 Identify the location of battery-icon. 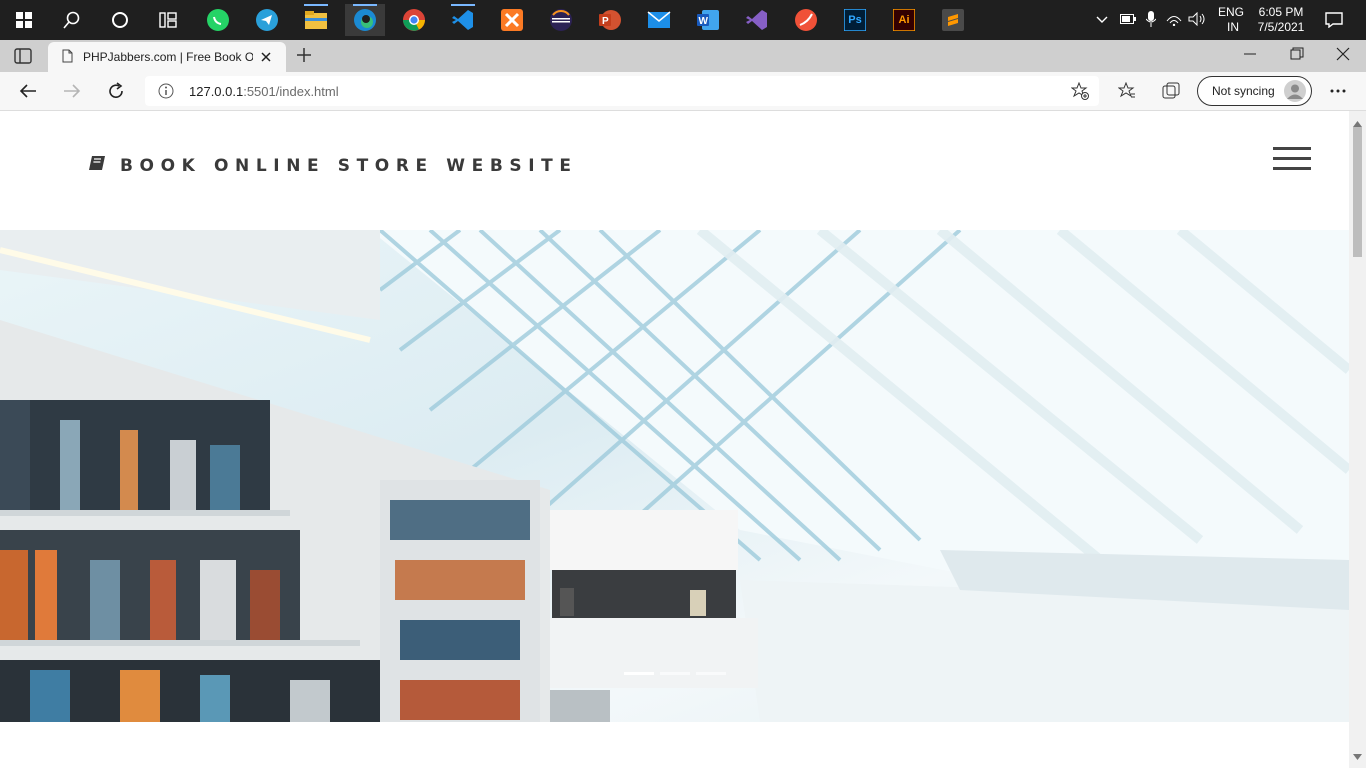
(1128, 20).